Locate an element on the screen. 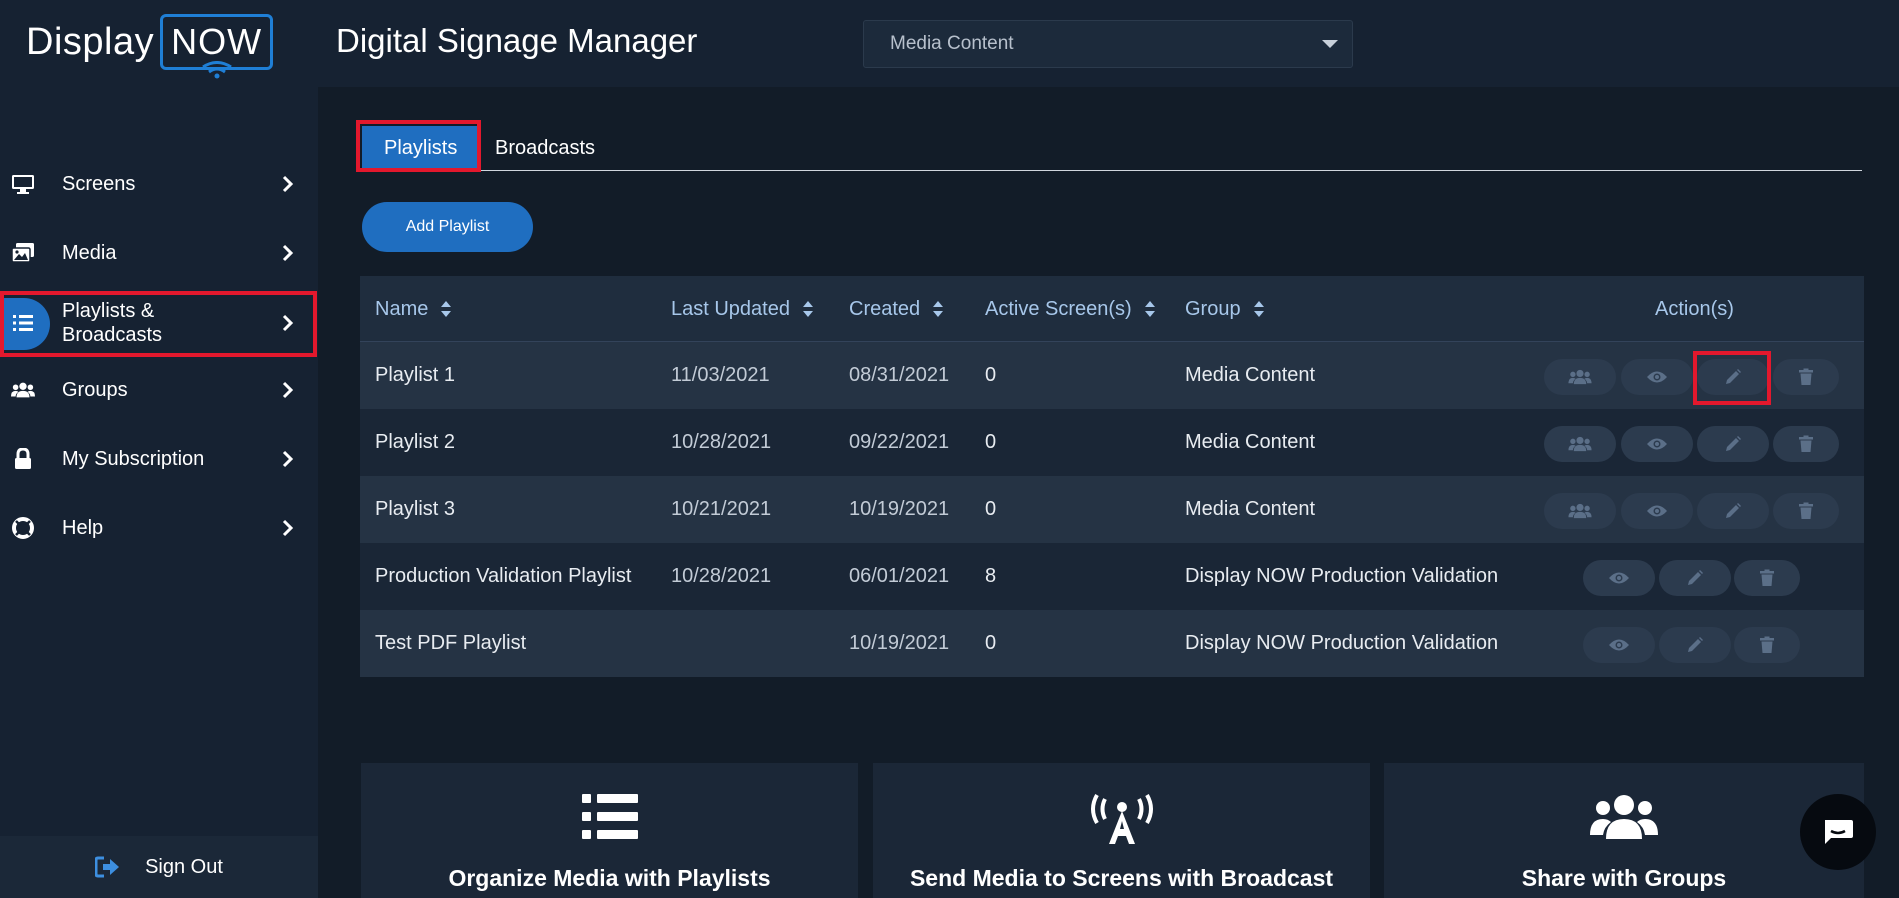 The height and width of the screenshot is (898, 1899). sidebar-item-playlists-broadcasts: Playlists & Broadcasts is located at coordinates (159, 323).